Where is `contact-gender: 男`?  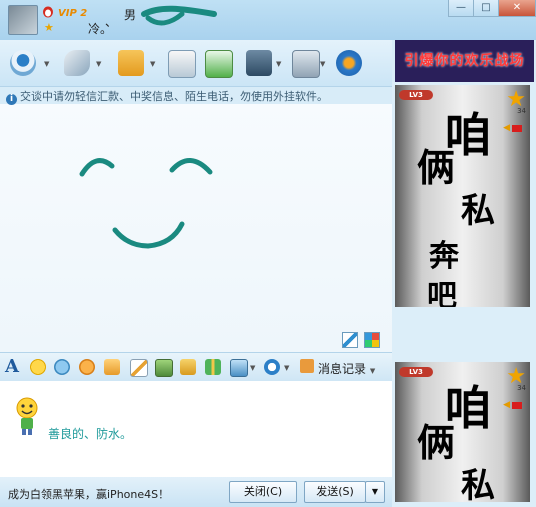
contact-gender: 男 is located at coordinates (130, 15).